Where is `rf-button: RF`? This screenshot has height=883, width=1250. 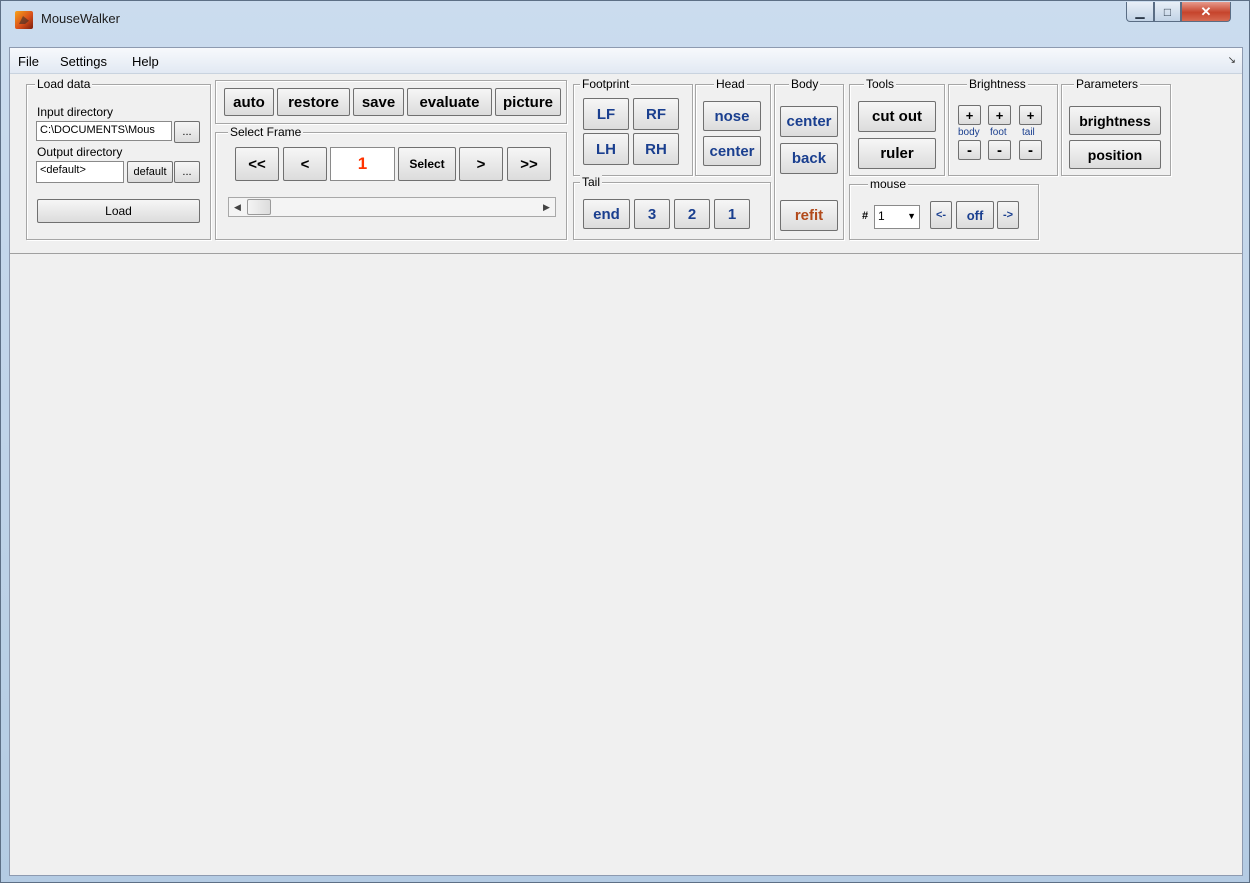 rf-button: RF is located at coordinates (656, 114).